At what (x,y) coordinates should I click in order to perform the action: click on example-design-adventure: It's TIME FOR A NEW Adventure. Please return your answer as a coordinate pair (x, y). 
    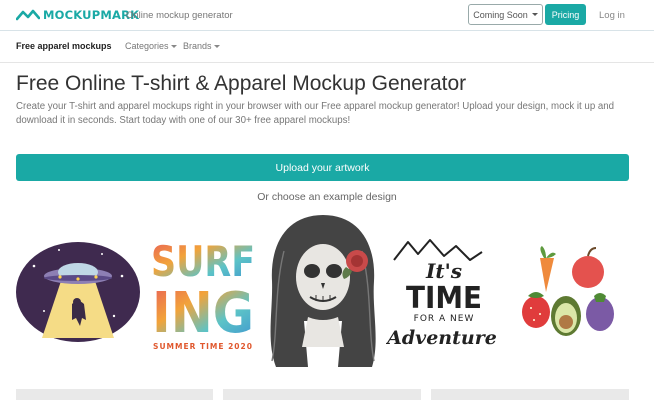
    Looking at the image, I should click on (441, 293).